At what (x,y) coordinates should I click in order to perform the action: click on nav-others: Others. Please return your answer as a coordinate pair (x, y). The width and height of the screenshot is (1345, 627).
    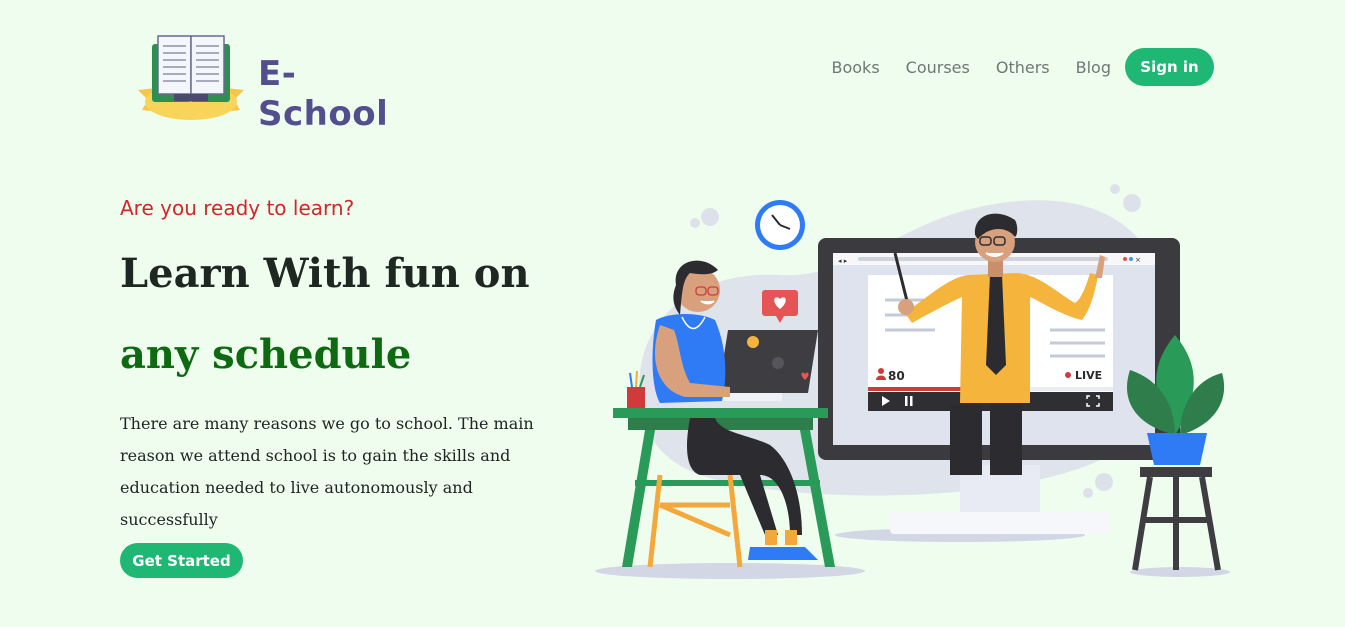
    Looking at the image, I should click on (1023, 67).